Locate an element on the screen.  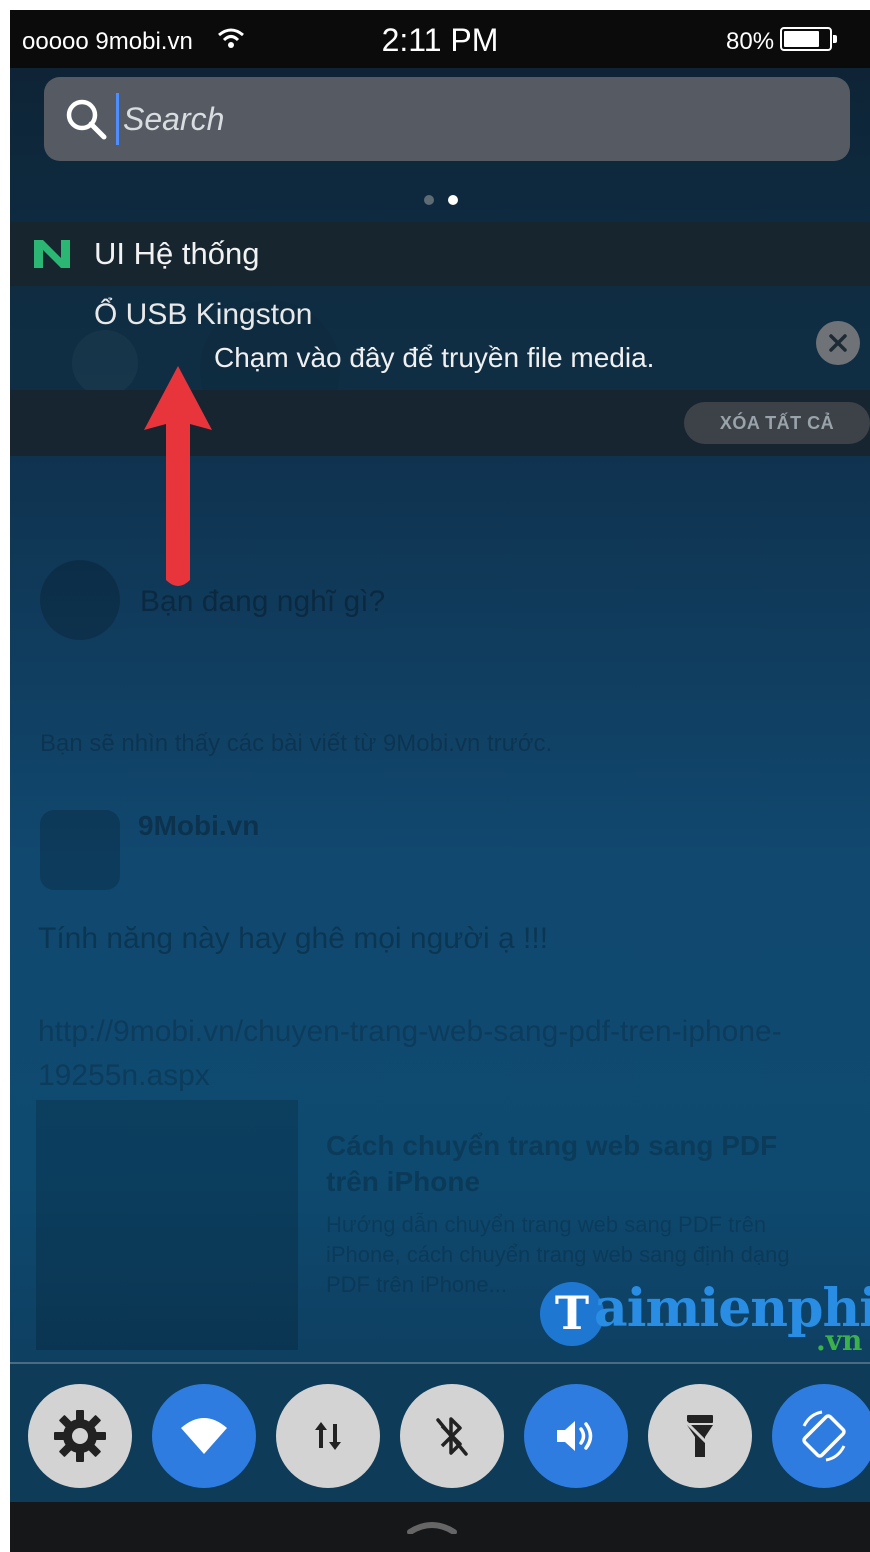
battery-icon is located at coordinates (808, 39).